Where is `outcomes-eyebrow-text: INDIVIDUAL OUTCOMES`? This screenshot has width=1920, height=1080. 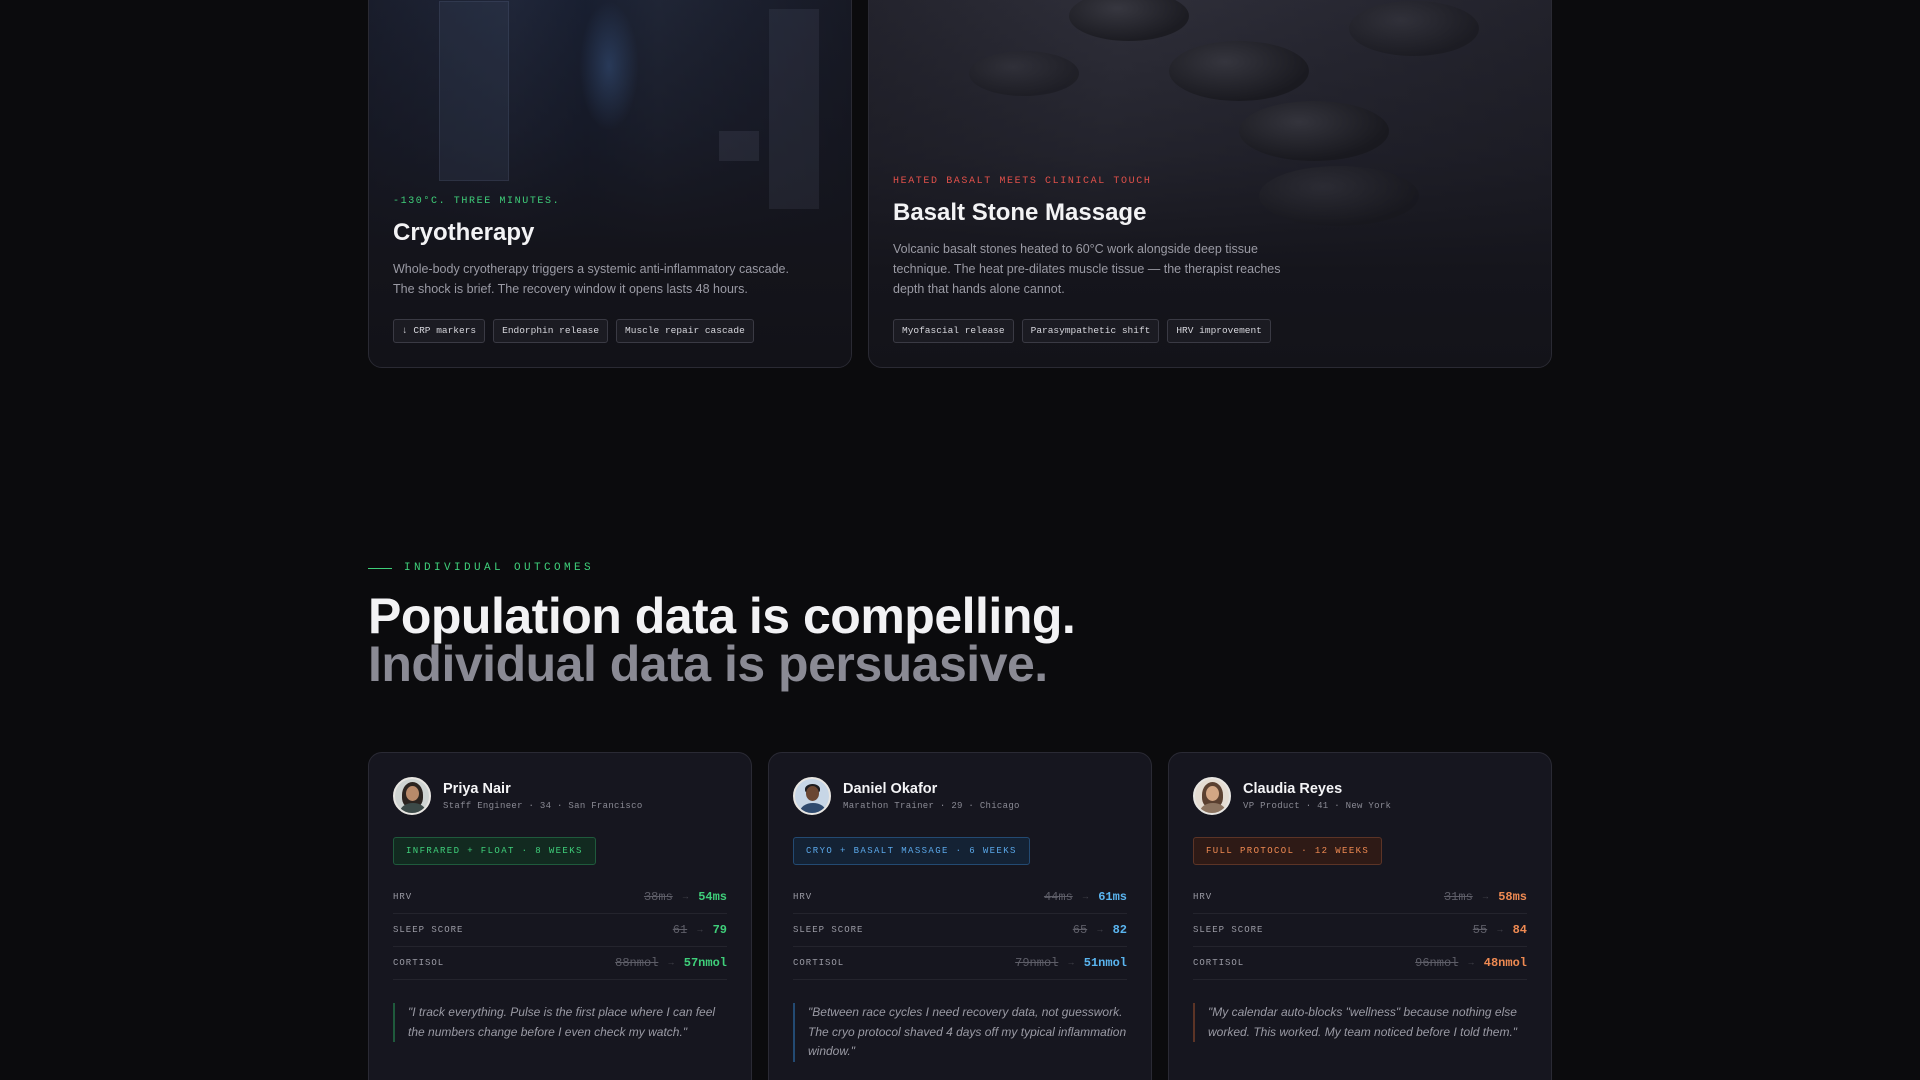 outcomes-eyebrow-text: INDIVIDUAL OUTCOMES is located at coordinates (499, 568).